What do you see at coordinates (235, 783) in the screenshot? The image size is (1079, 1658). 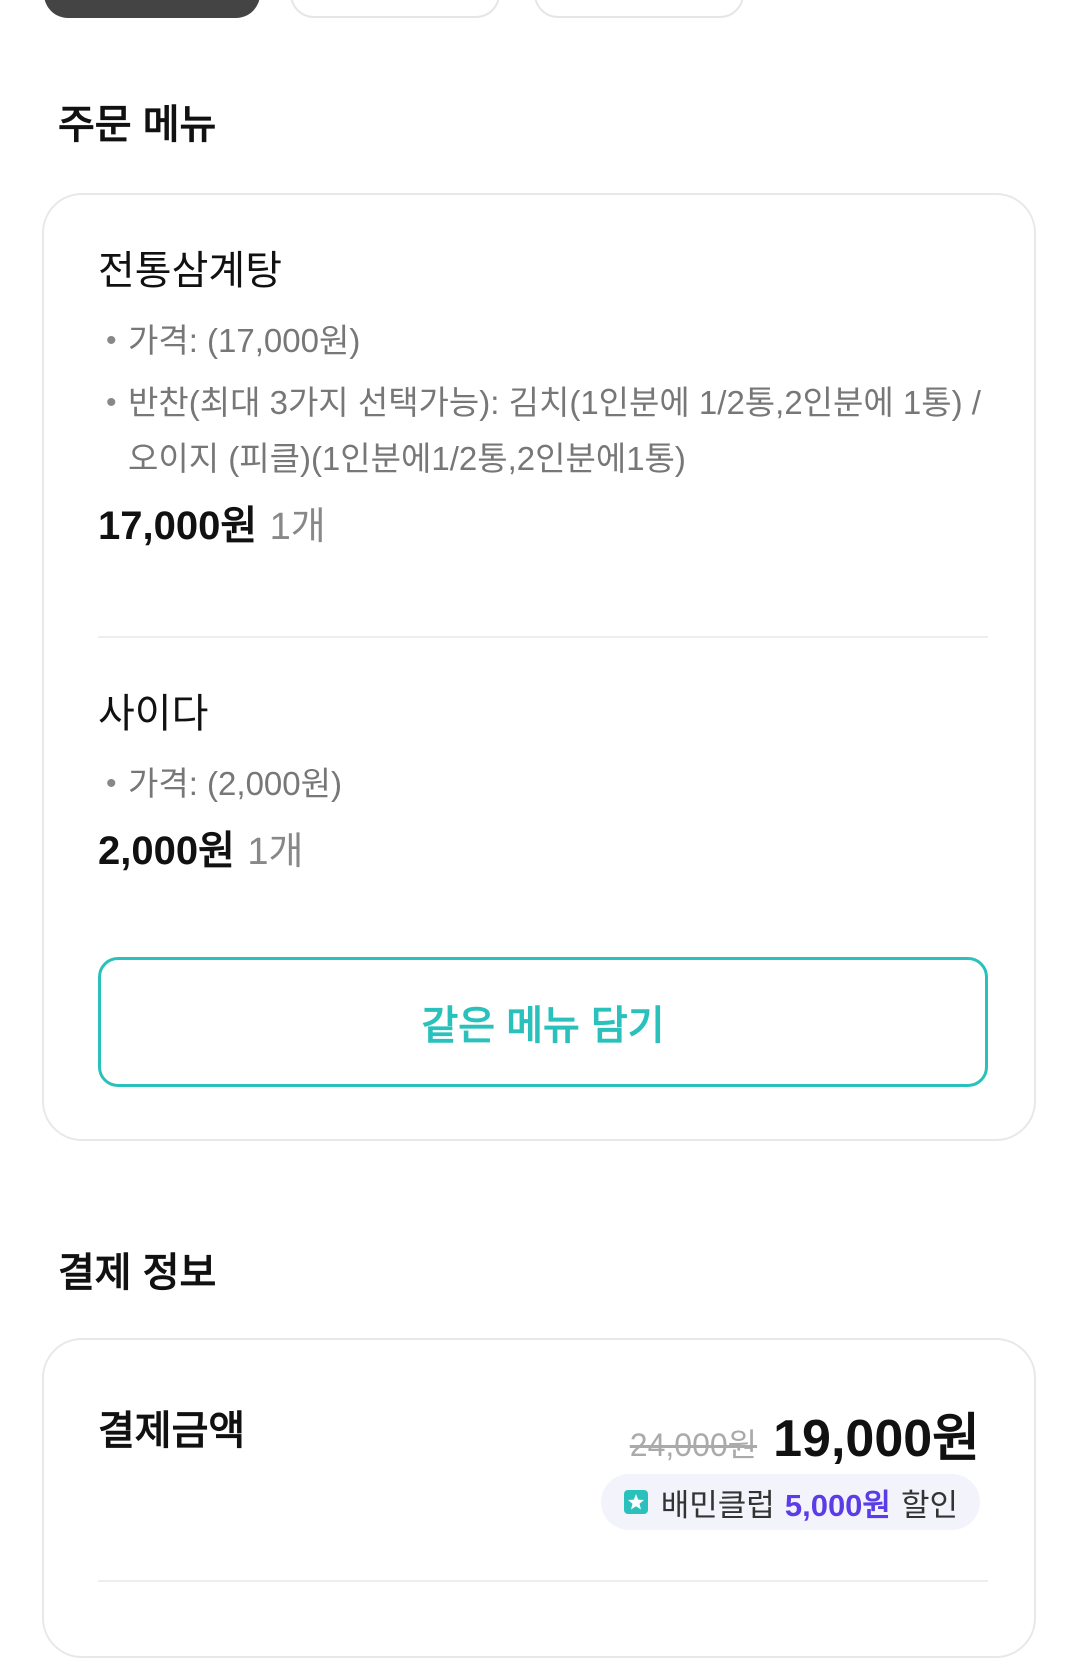 I see `detail-text: 가격: (2,000원)` at bounding box center [235, 783].